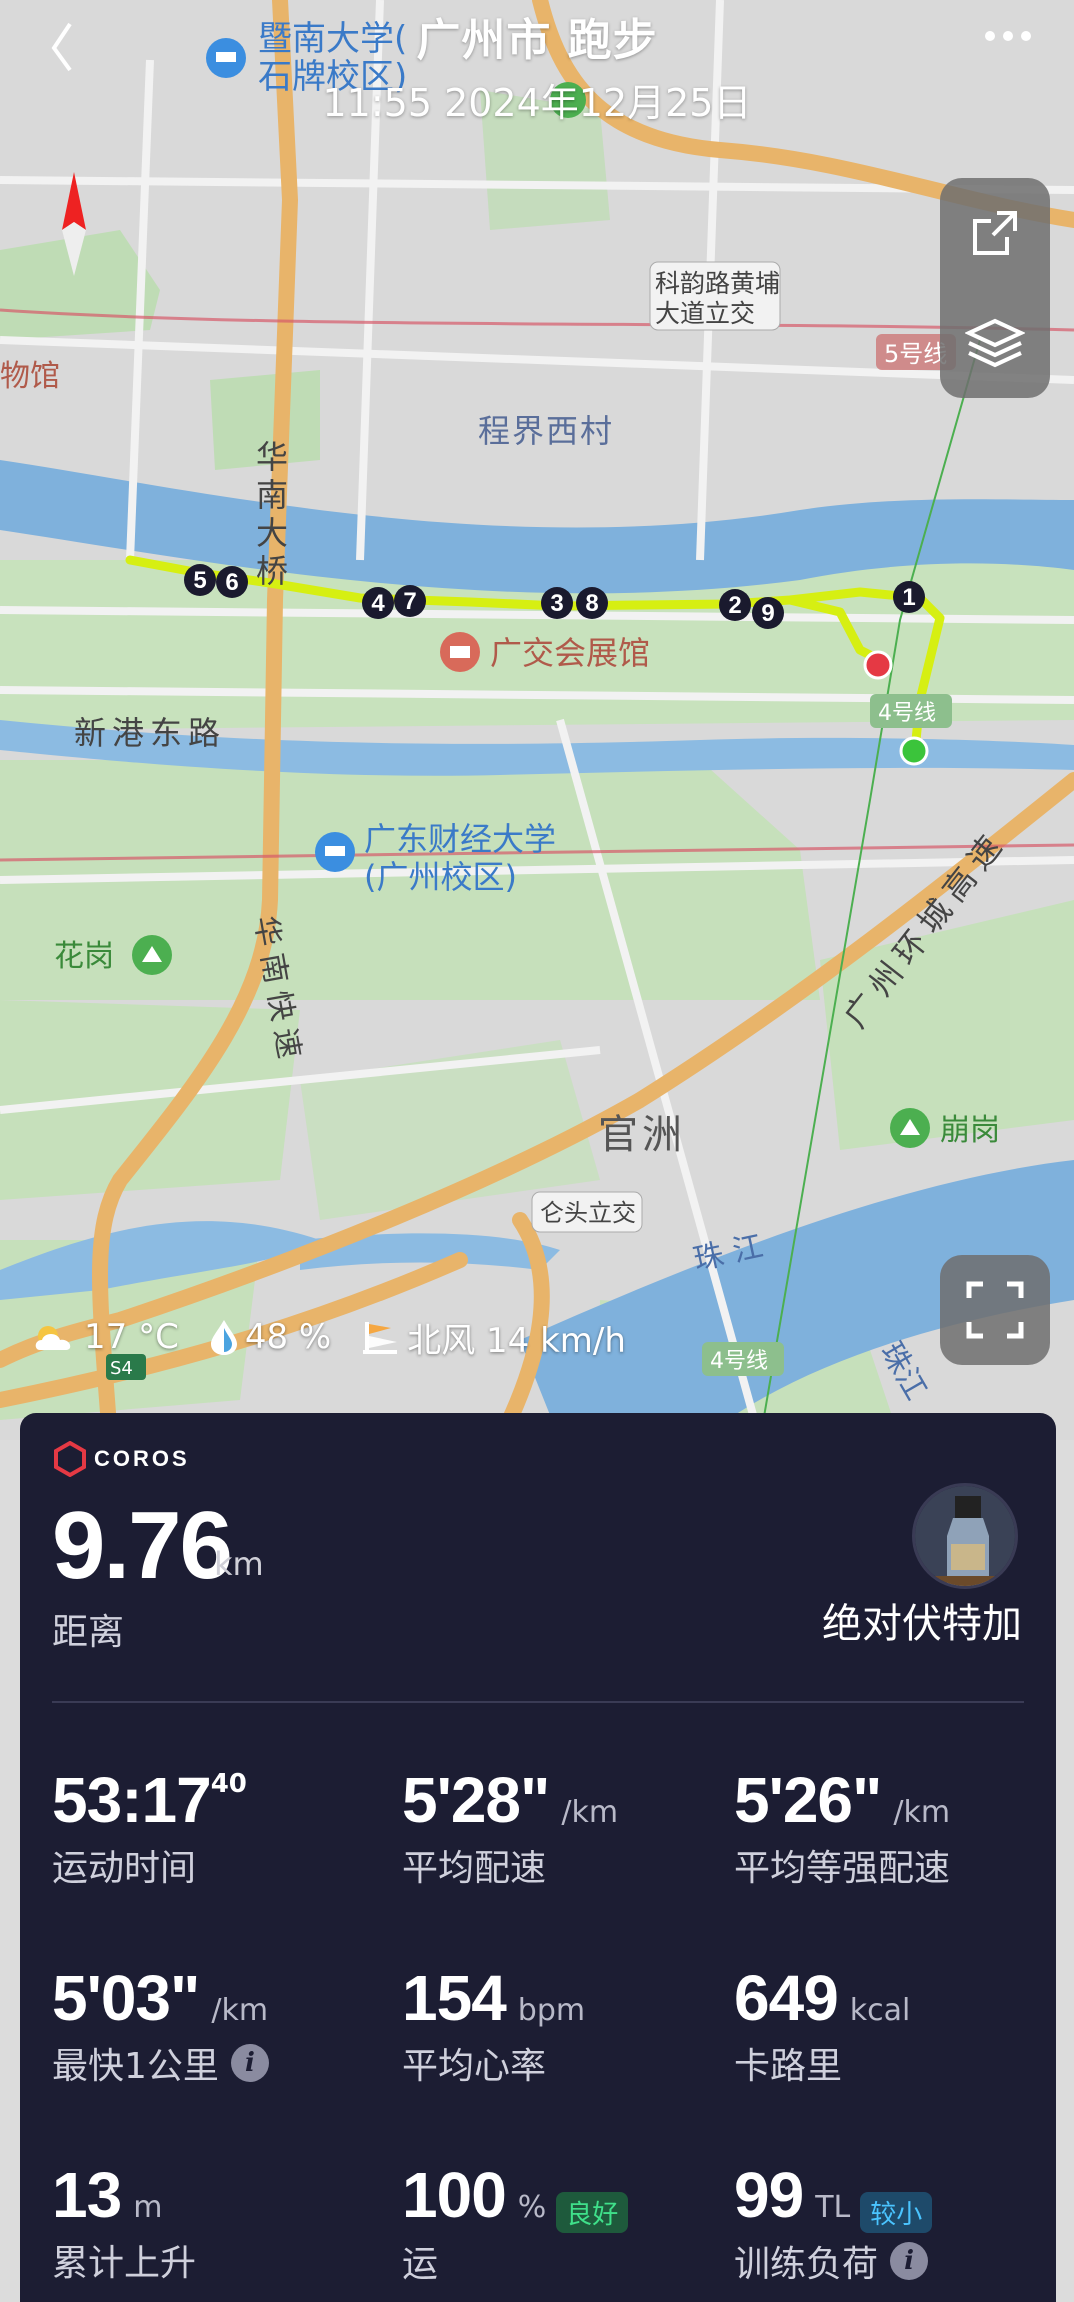  What do you see at coordinates (592, 2212) in the screenshot?
I see `status-badge: 良好` at bounding box center [592, 2212].